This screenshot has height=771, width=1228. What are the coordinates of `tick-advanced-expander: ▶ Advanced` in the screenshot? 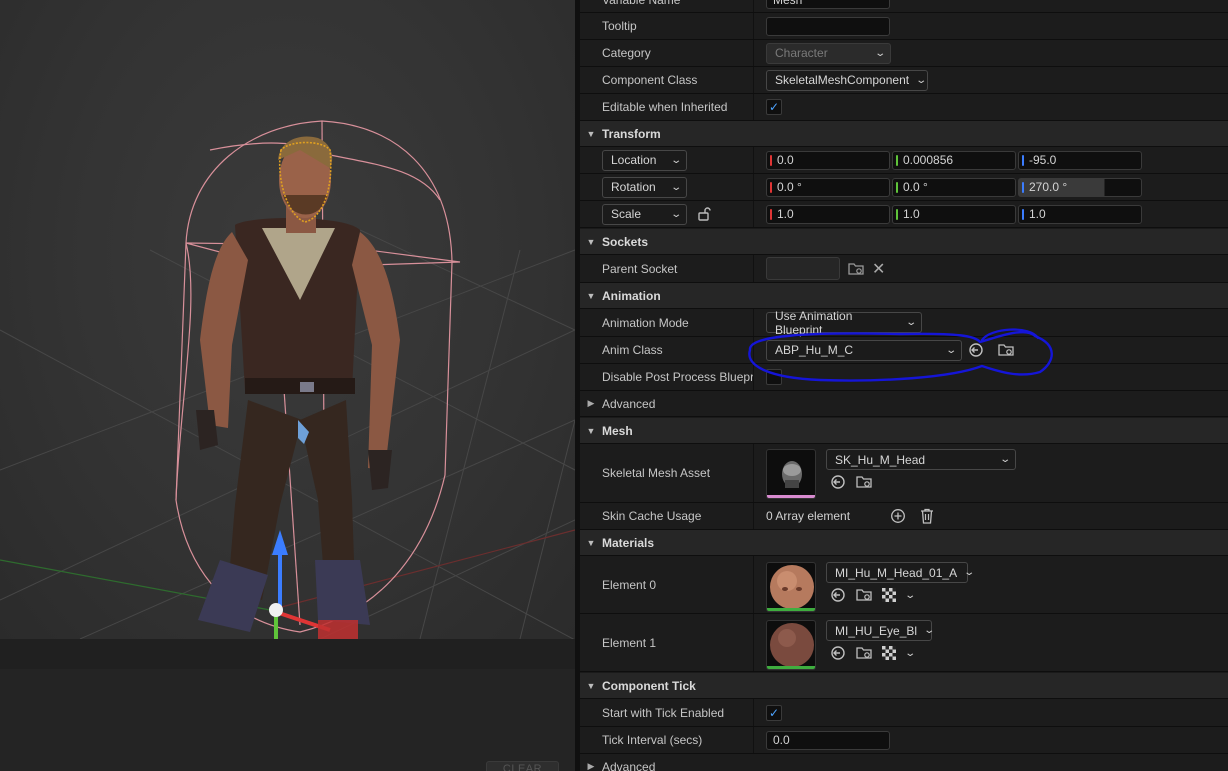 It's located at (904, 762).